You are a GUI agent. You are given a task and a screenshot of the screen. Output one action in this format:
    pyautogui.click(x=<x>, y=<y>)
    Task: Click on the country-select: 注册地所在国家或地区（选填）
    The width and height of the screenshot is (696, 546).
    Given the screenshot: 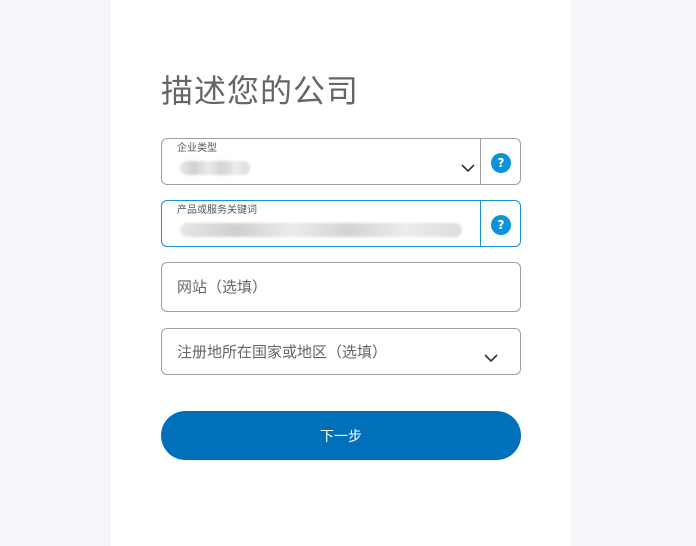 What is the action you would take?
    pyautogui.click(x=341, y=351)
    